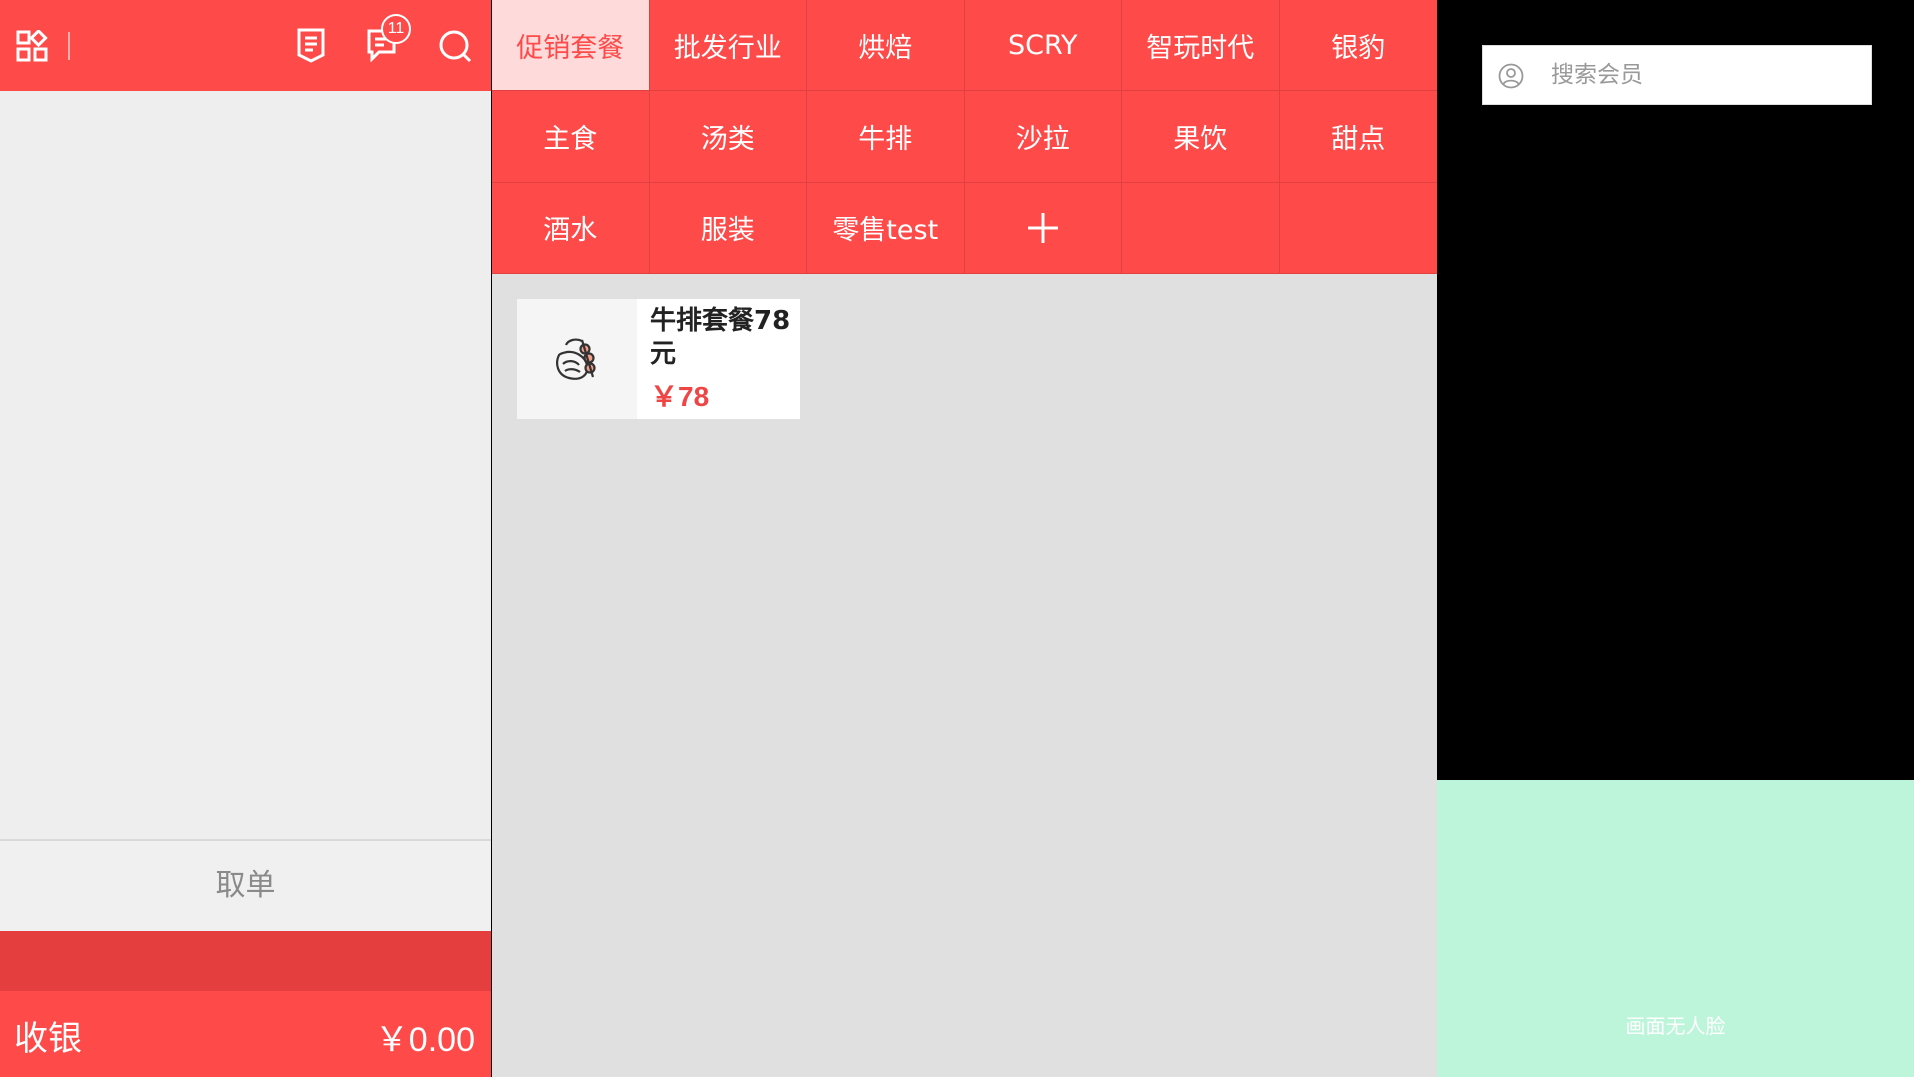  What do you see at coordinates (245, 961) in the screenshot?
I see `order-summary-strip` at bounding box center [245, 961].